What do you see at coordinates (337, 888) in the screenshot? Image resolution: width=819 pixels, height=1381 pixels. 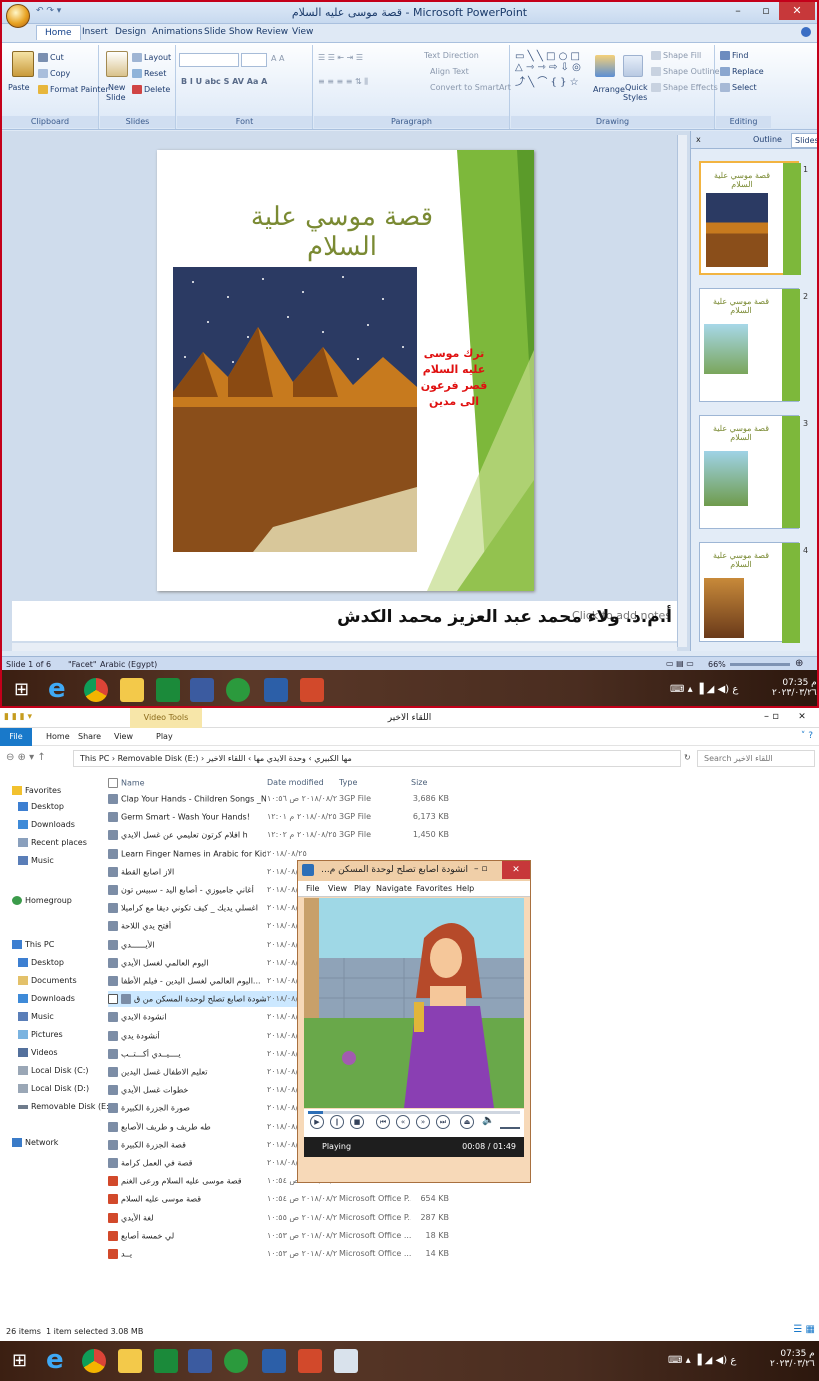 I see `menu-view: View` at bounding box center [337, 888].